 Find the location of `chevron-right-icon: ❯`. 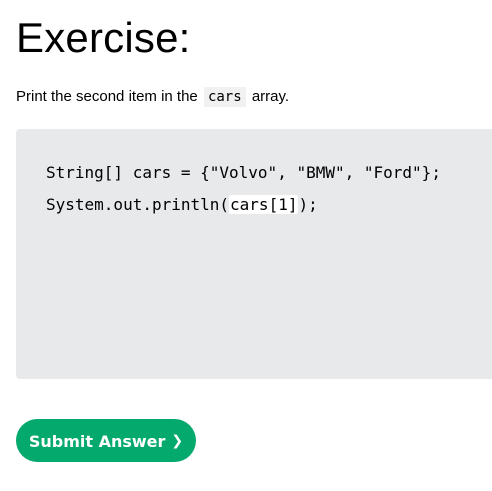

chevron-right-icon: ❯ is located at coordinates (177, 441).